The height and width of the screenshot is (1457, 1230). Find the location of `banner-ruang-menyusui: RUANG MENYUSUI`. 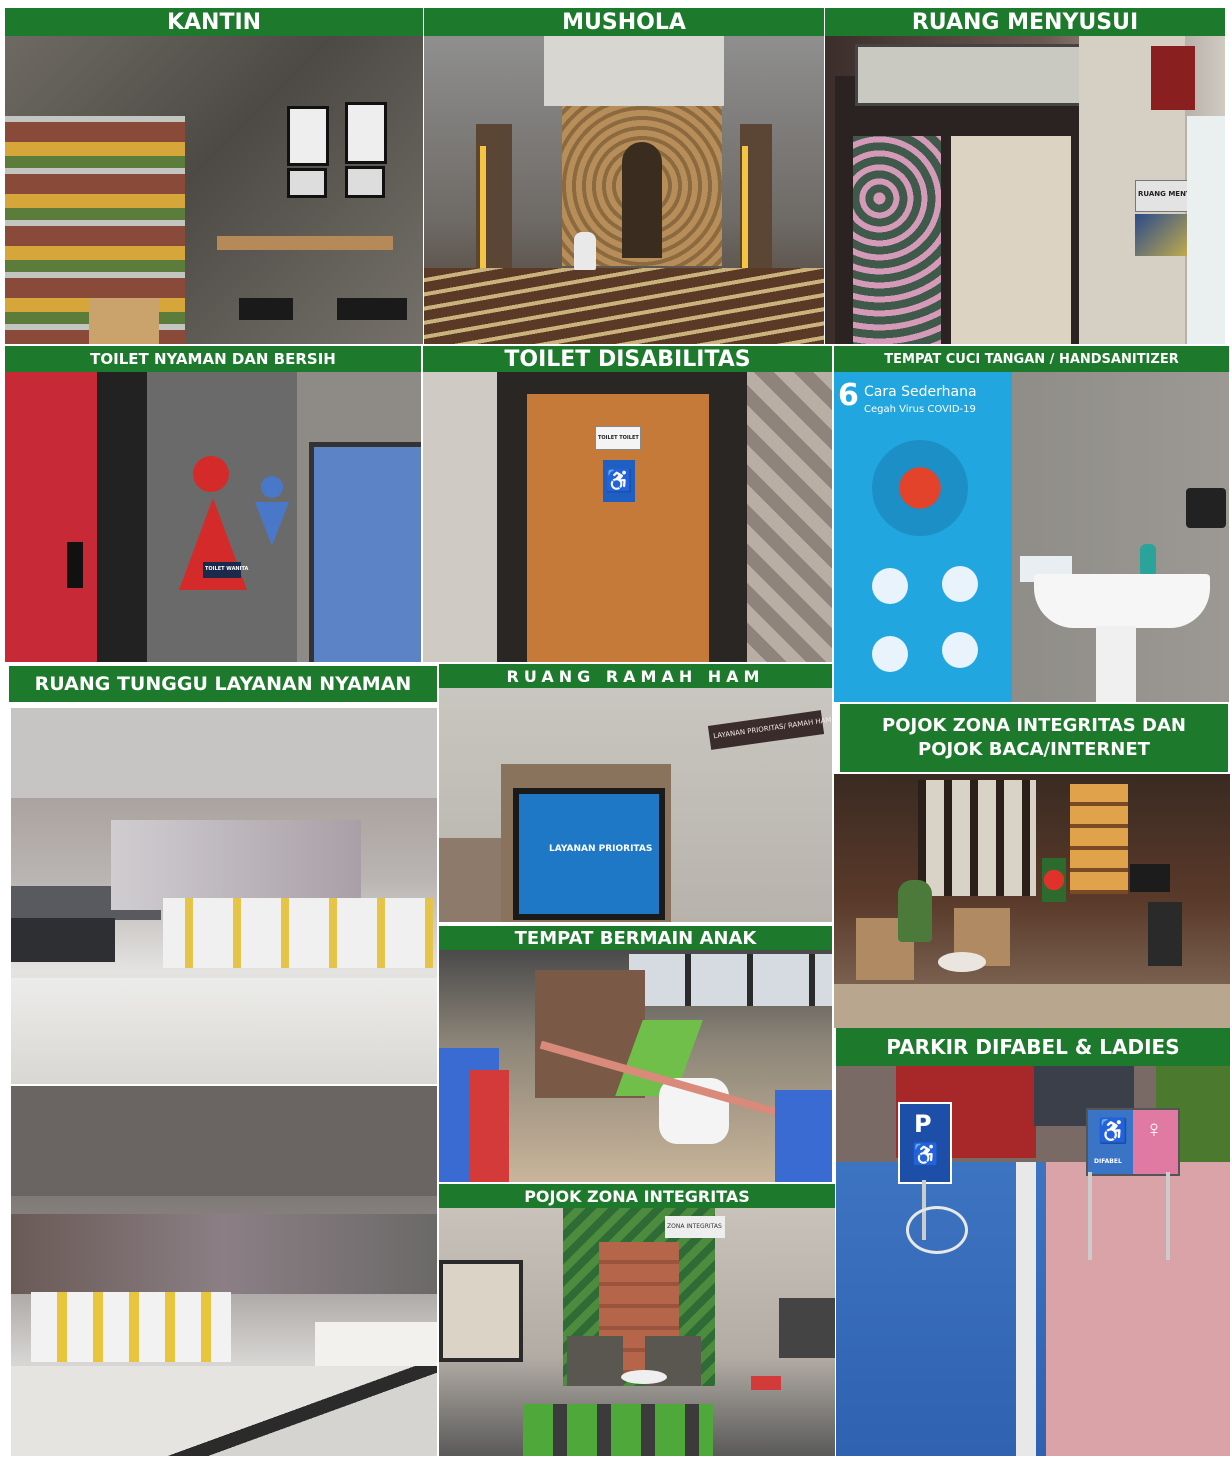

banner-ruang-menyusui: RUANG MENYUSUI is located at coordinates (1025, 22).